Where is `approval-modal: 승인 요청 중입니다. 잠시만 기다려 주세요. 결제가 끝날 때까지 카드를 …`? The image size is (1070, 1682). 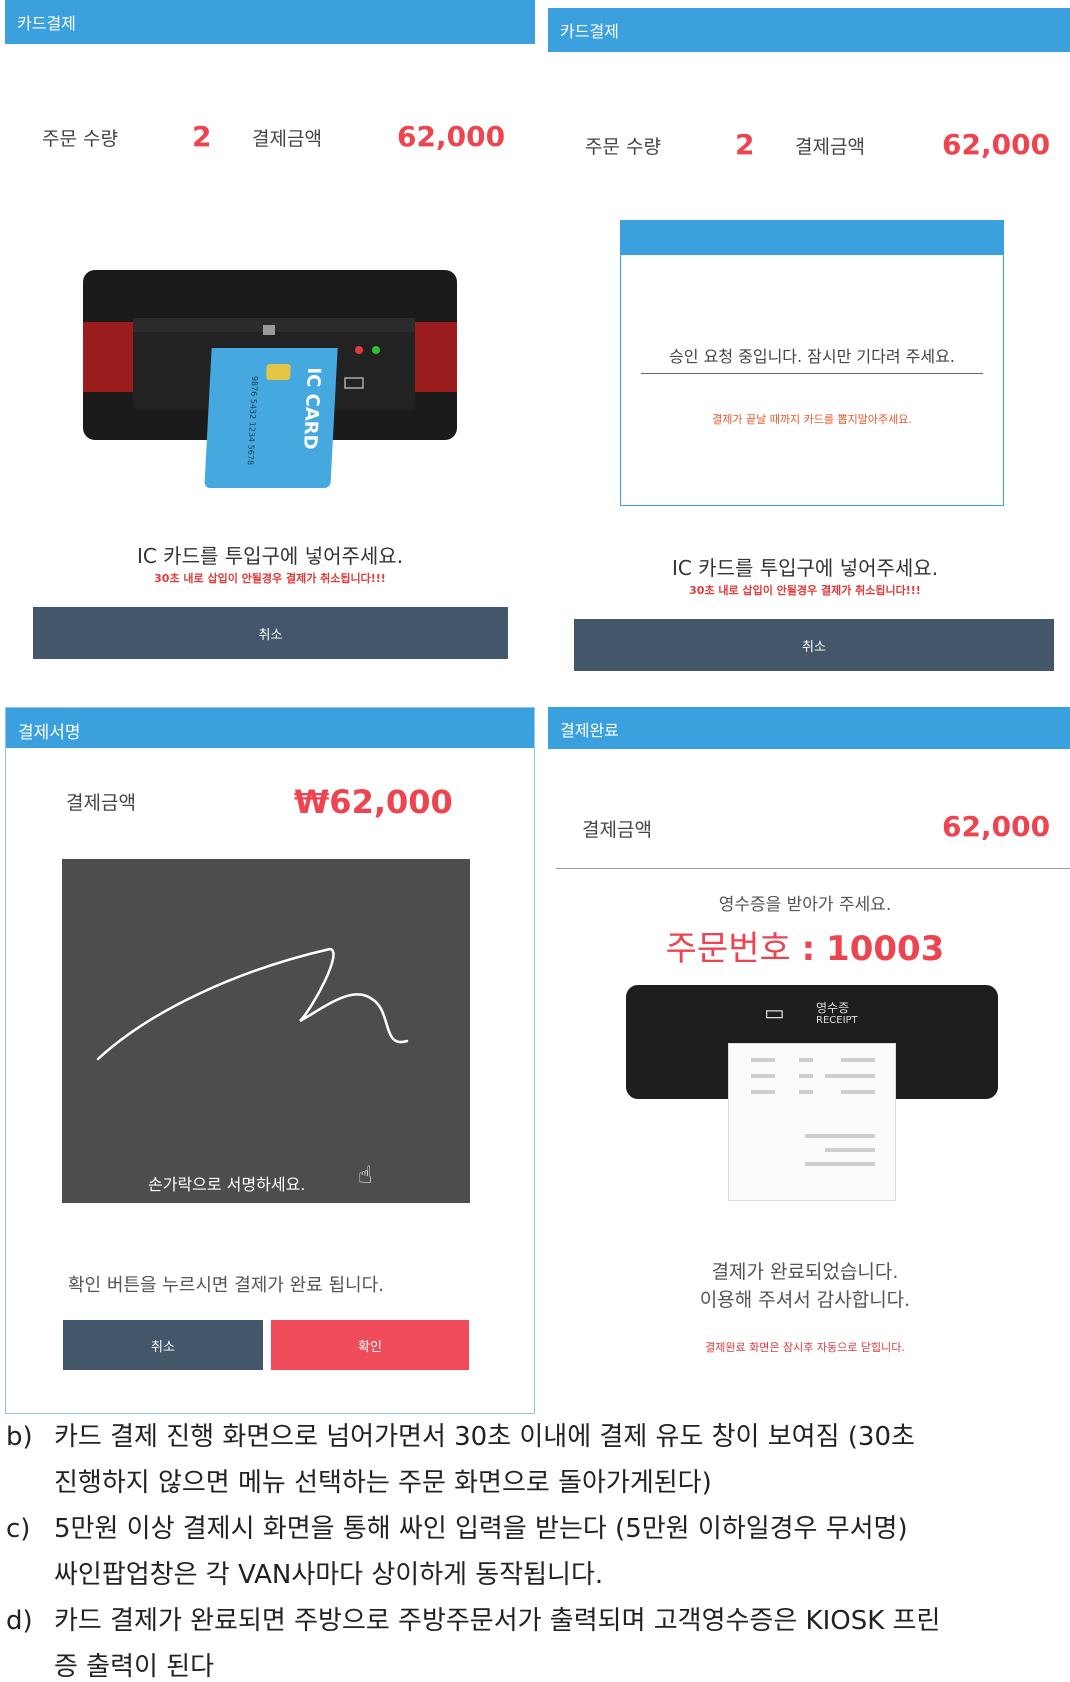 approval-modal: 승인 요청 중입니다. 잠시만 기다려 주세요. 결제가 끝날 때까지 카드를 … is located at coordinates (812, 363).